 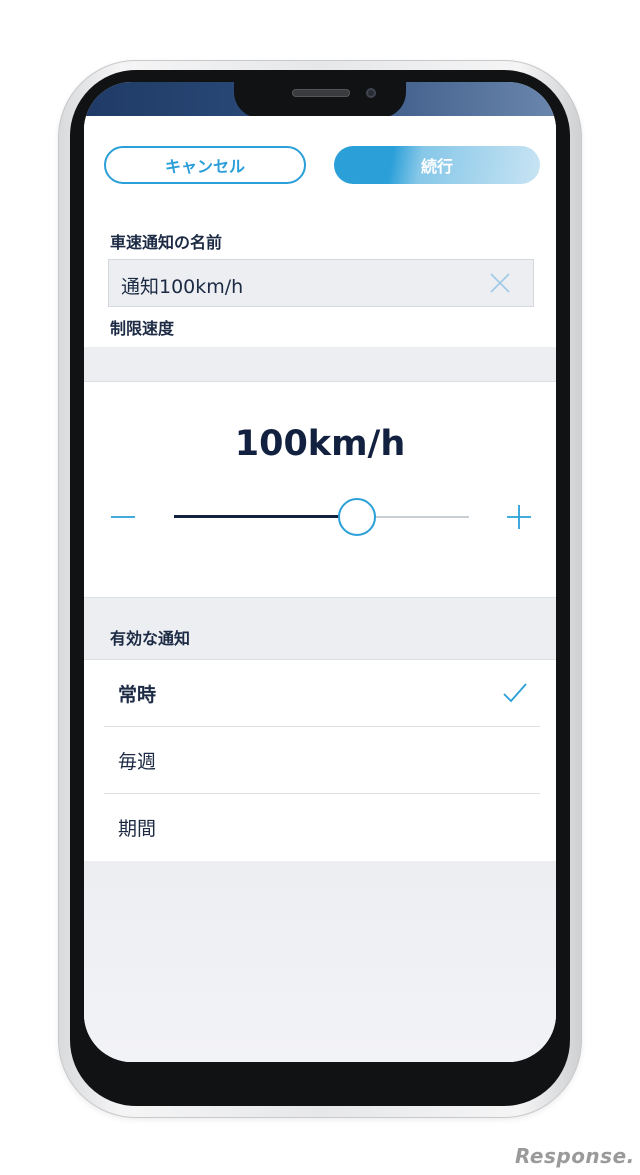 What do you see at coordinates (575, 1156) in the screenshot?
I see `watermark-logo: Response.` at bounding box center [575, 1156].